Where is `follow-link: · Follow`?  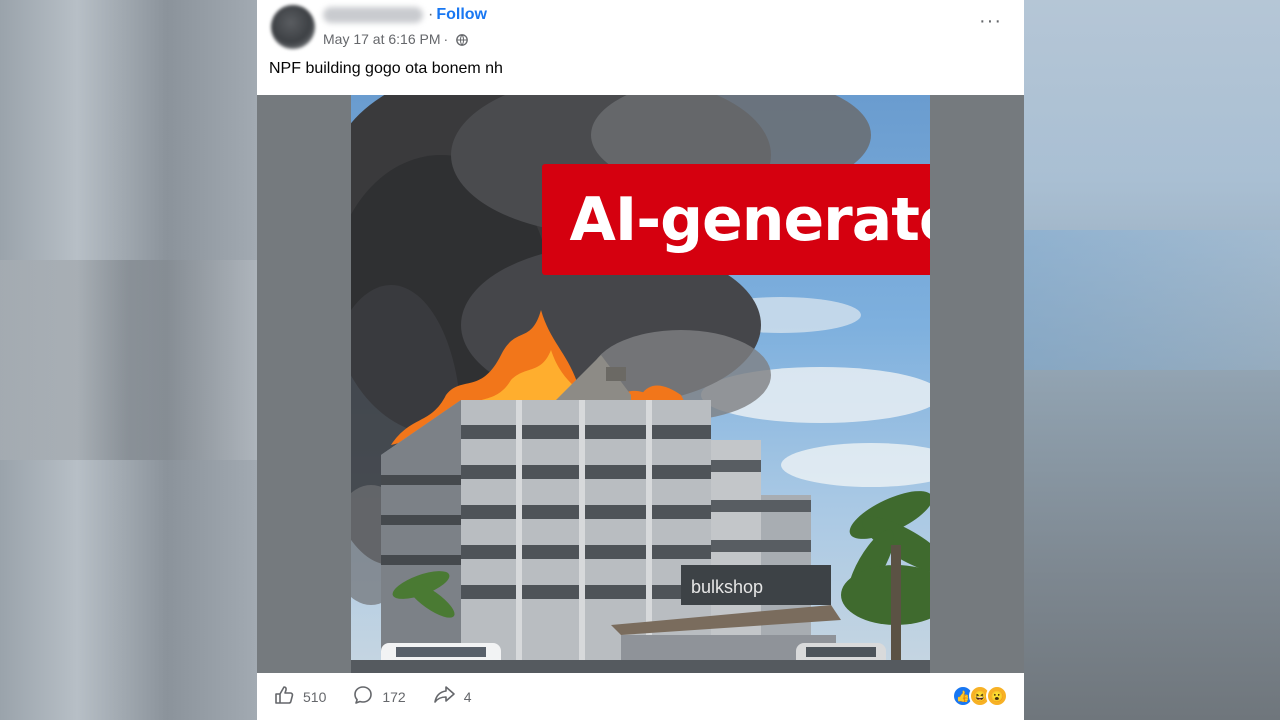 follow-link: · Follow is located at coordinates (457, 15).